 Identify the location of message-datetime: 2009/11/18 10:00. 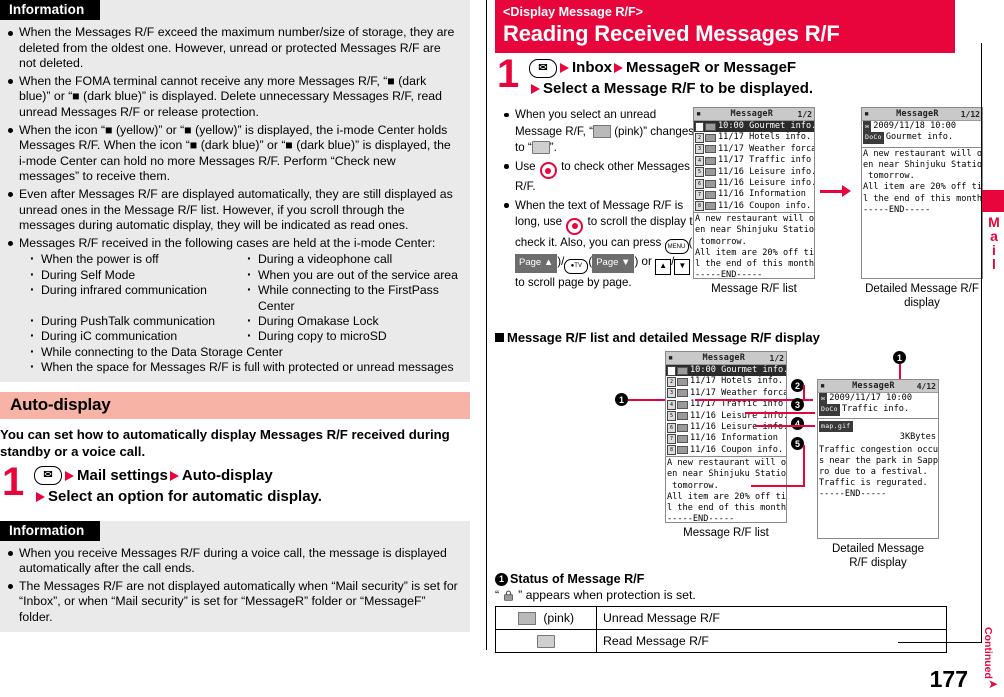
(915, 126).